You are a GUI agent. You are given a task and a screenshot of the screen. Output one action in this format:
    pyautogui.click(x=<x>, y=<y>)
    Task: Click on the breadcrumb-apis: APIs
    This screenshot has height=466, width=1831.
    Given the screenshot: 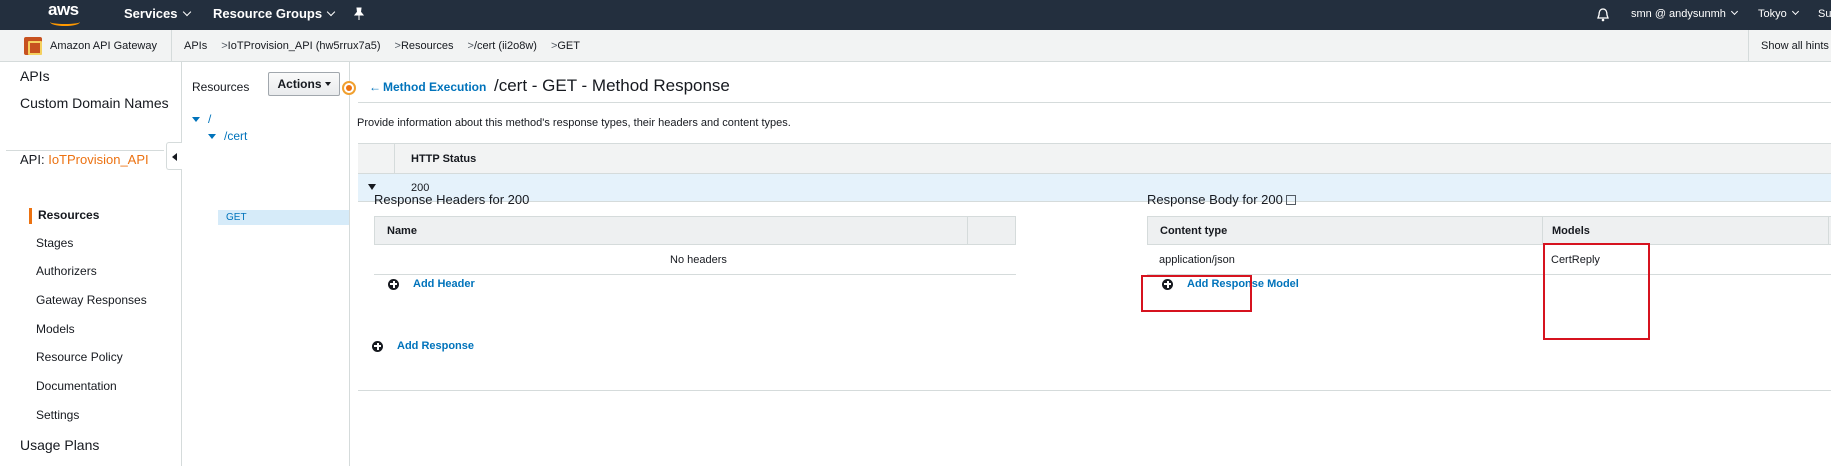 What is the action you would take?
    pyautogui.click(x=195, y=46)
    